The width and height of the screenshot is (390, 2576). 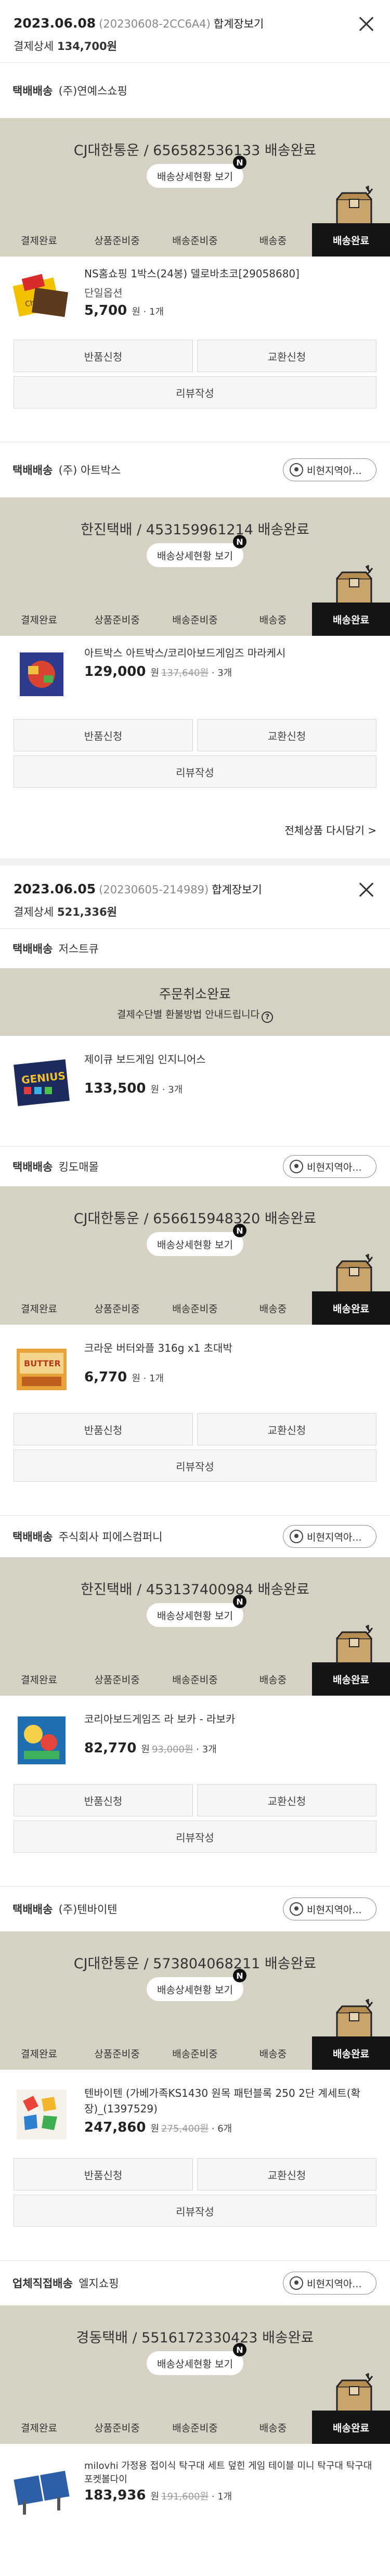 What do you see at coordinates (195, 1219) in the screenshot?
I see `tracking-title: CJ대한통운 / 656615948320 배송완료` at bounding box center [195, 1219].